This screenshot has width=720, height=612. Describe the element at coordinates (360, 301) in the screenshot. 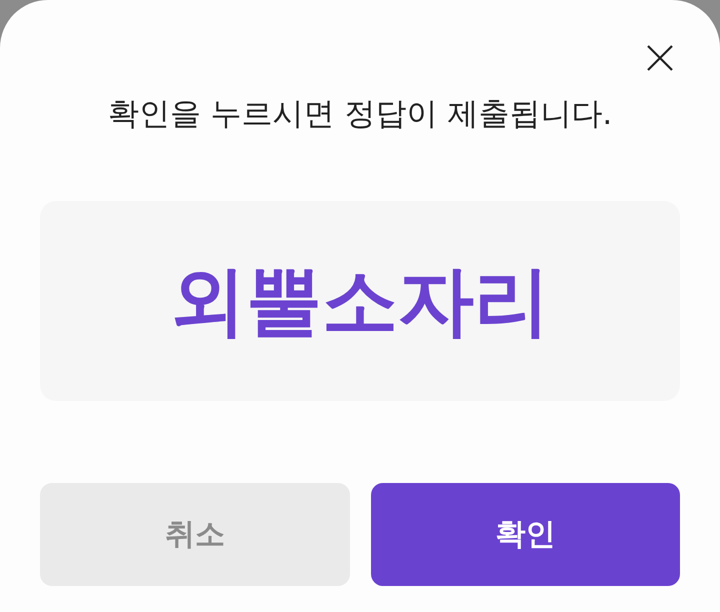

I see `answer-text: 외뿔소자리` at that location.